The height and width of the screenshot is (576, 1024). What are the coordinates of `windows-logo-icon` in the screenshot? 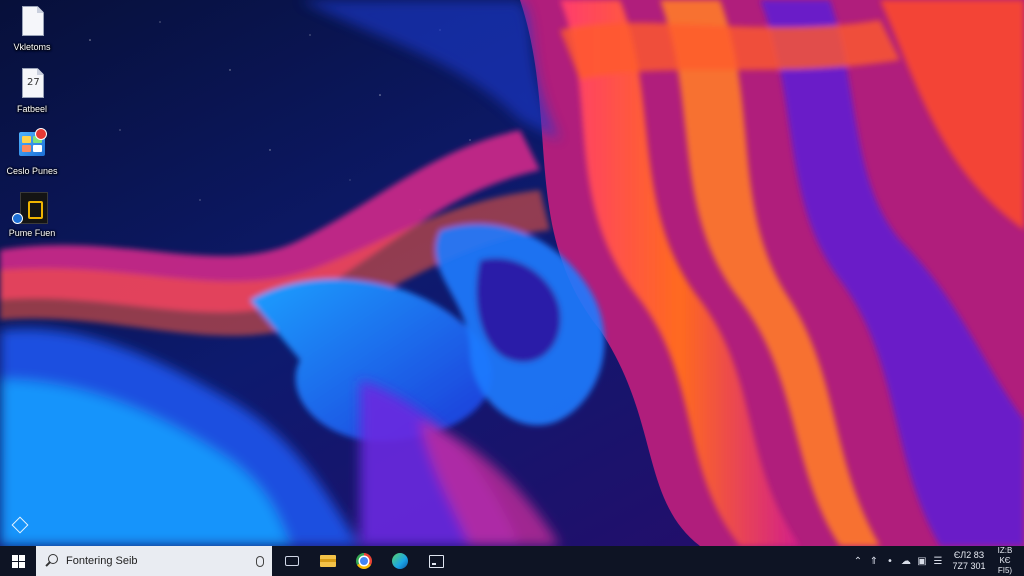 It's located at (18, 561).